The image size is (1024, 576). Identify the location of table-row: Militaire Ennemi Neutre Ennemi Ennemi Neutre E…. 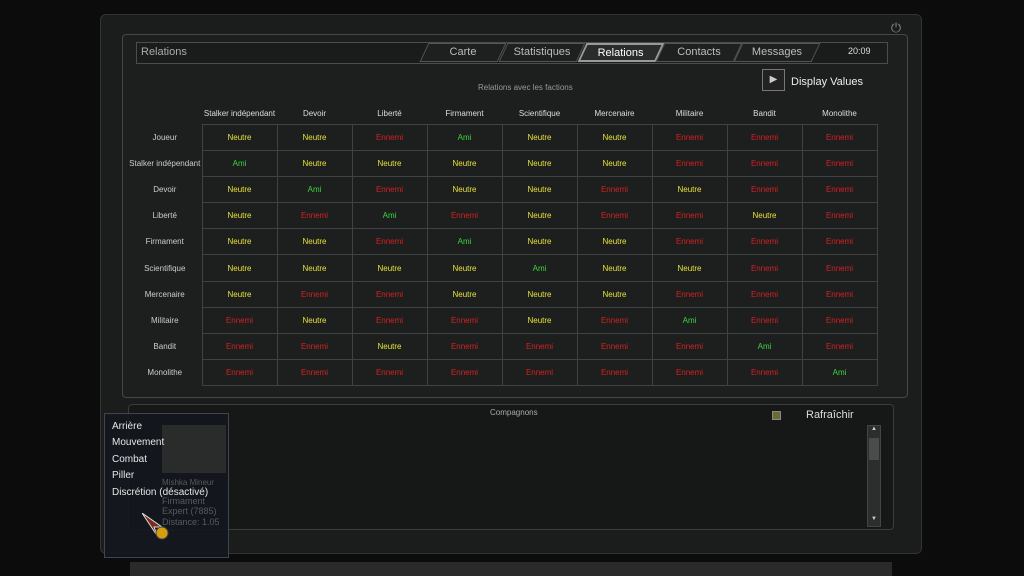
(503, 320).